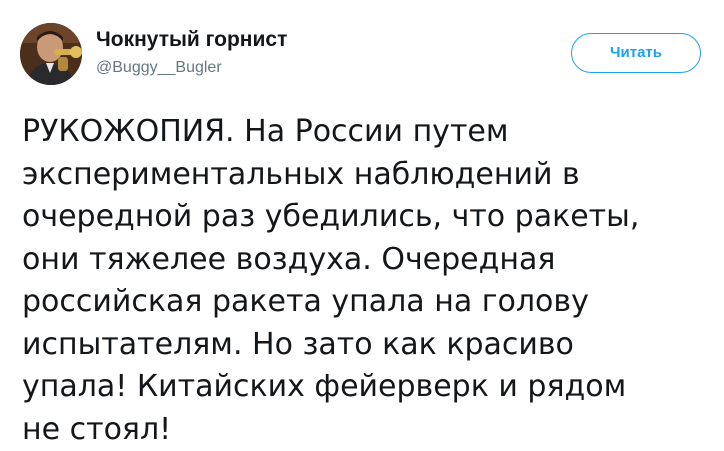  Describe the element at coordinates (191, 68) in the screenshot. I see `author-handle: @Buggy__Bugler` at that location.